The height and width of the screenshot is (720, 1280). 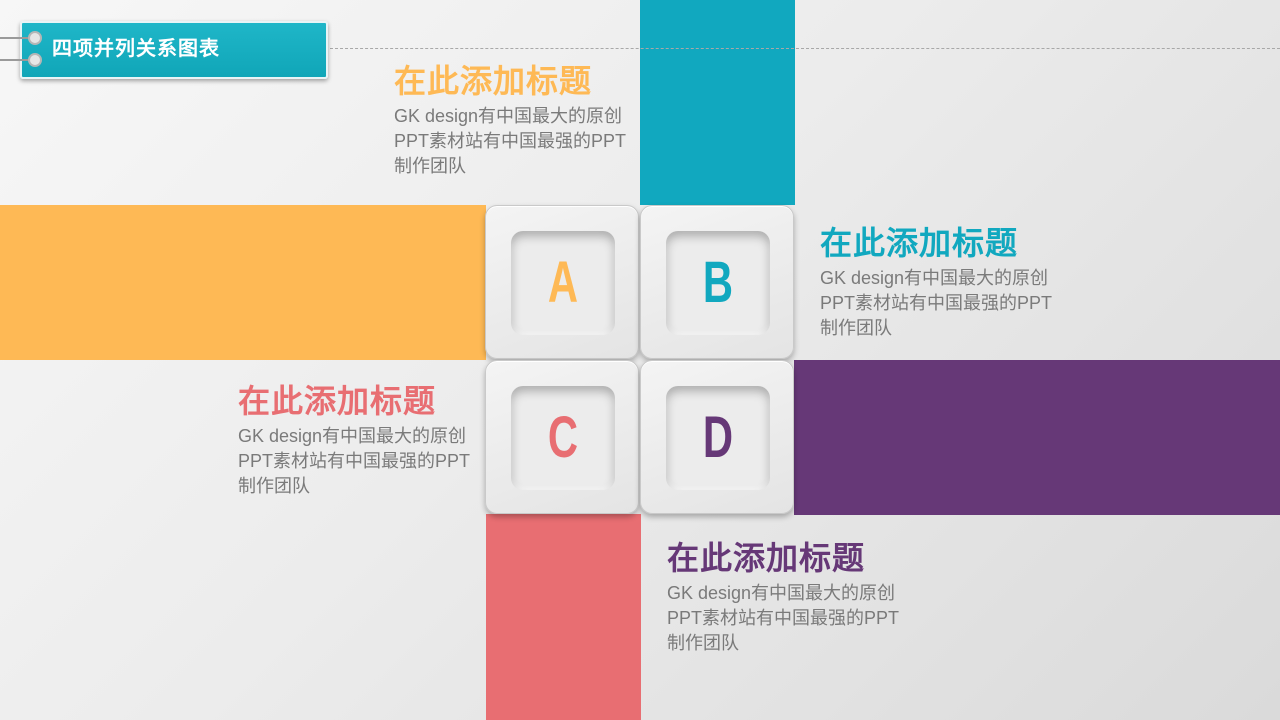 I want to click on tile-b: B, so click(x=717, y=282).